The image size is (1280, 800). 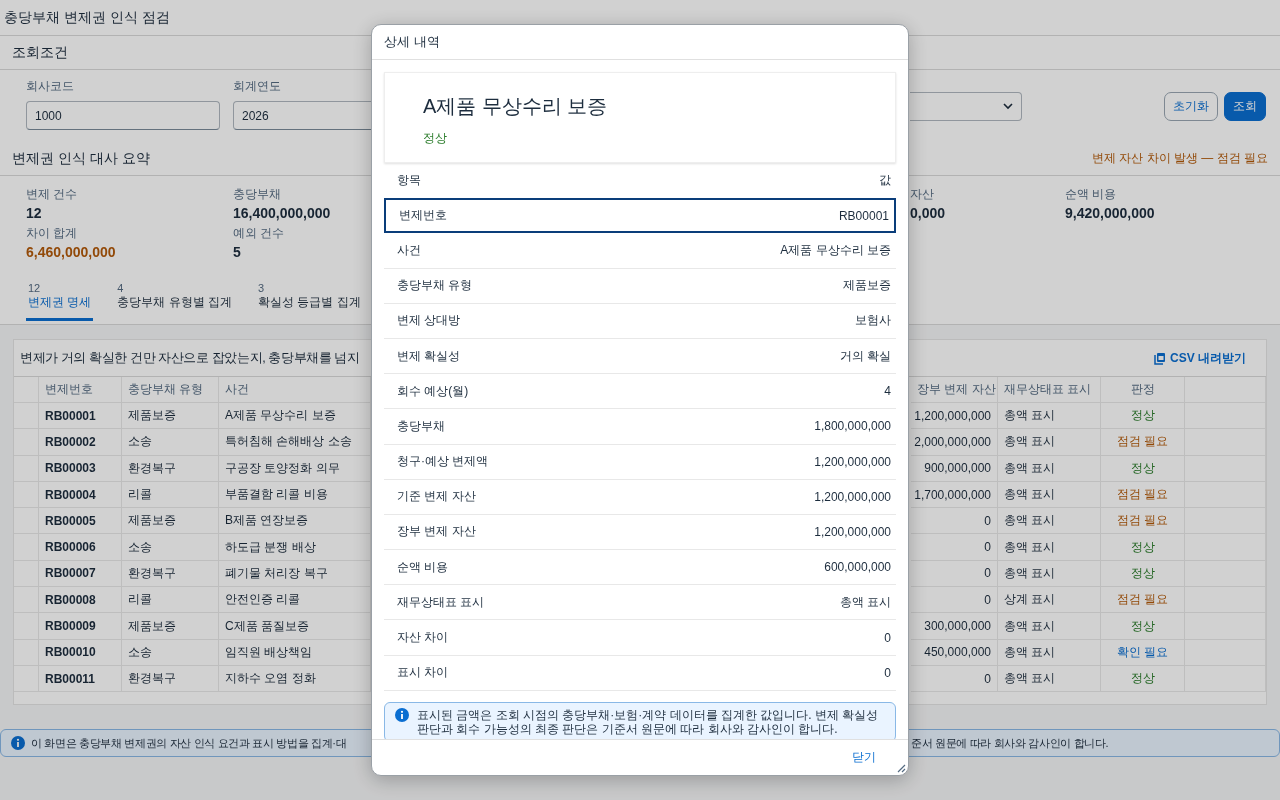 I want to click on metric-value: 6,460,000,000, so click(x=71, y=252).